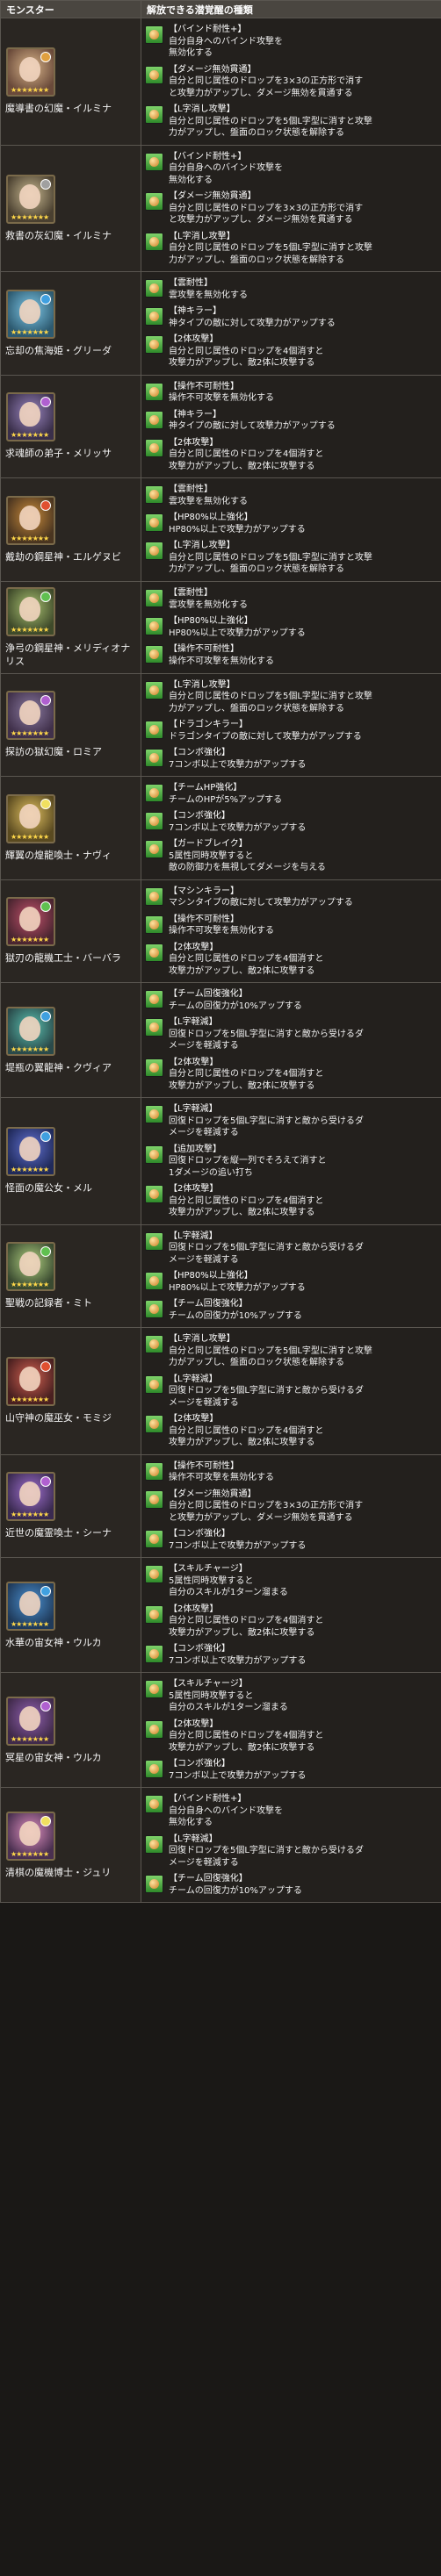  Describe the element at coordinates (211, 1276) in the screenshot. I see `skill-title: 【HP80%以上強化】` at that location.